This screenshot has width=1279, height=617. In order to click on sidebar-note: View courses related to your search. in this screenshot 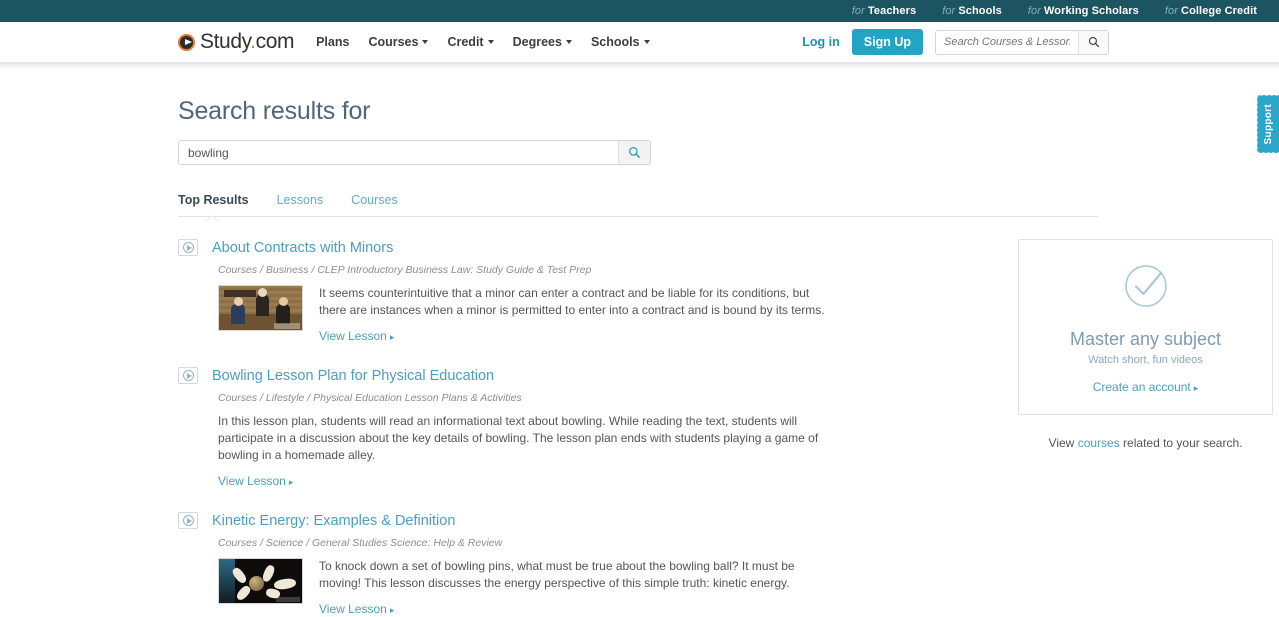, I will do `click(1145, 443)`.